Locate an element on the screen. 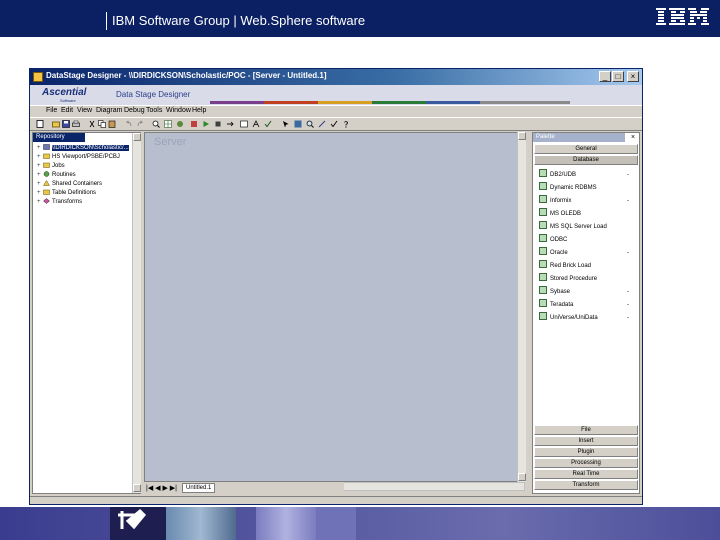 The image size is (720, 540). menu-view: View is located at coordinates (84, 110).